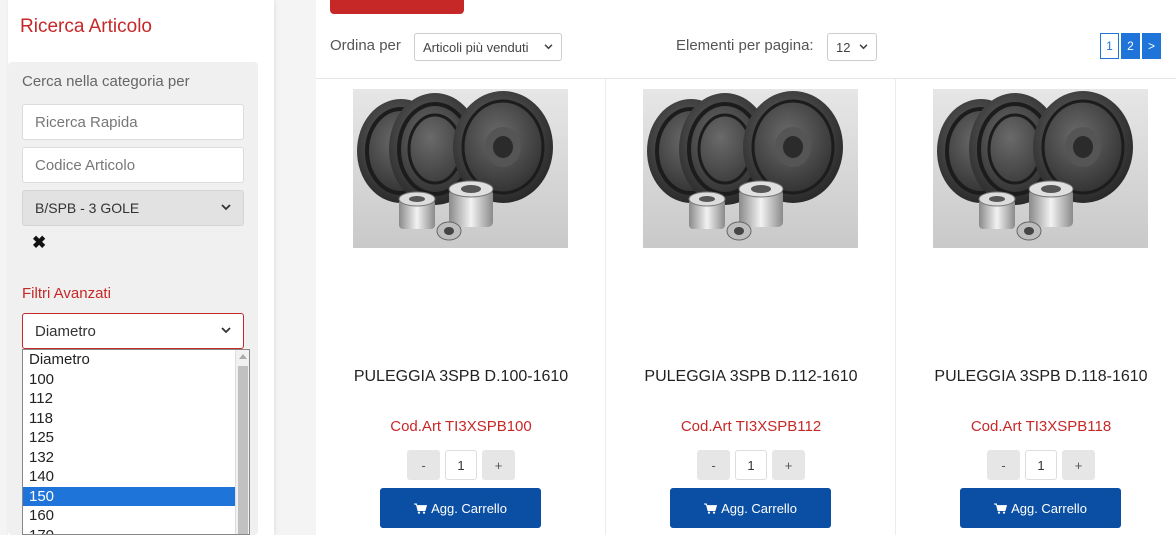 The image size is (1176, 535). What do you see at coordinates (86, 26) in the screenshot?
I see `sidebar-title: Ricerca Articolo` at bounding box center [86, 26].